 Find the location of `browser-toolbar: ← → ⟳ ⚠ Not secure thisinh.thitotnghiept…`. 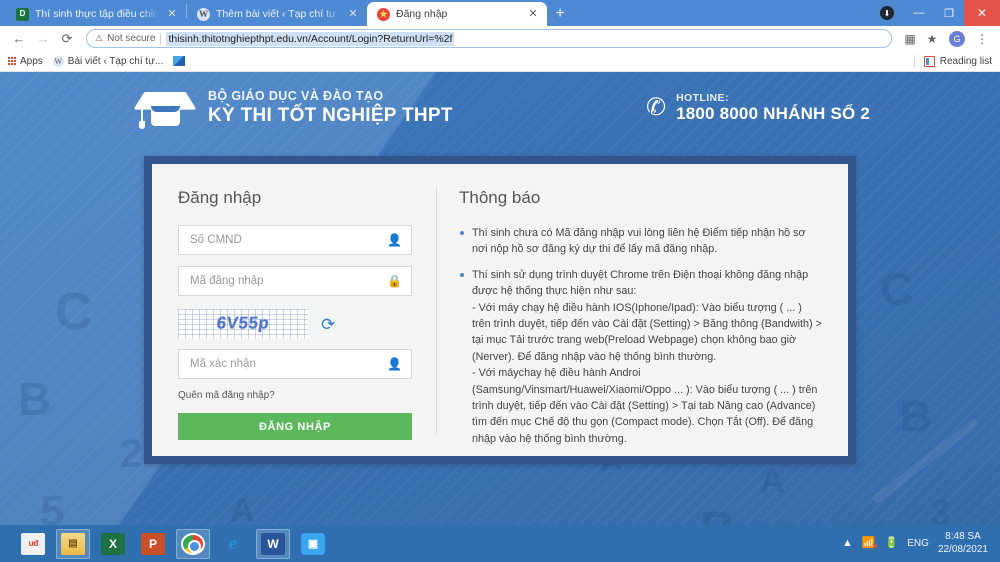

browser-toolbar: ← → ⟳ ⚠ Not secure thisinh.thitotnghiept… is located at coordinates (500, 38).